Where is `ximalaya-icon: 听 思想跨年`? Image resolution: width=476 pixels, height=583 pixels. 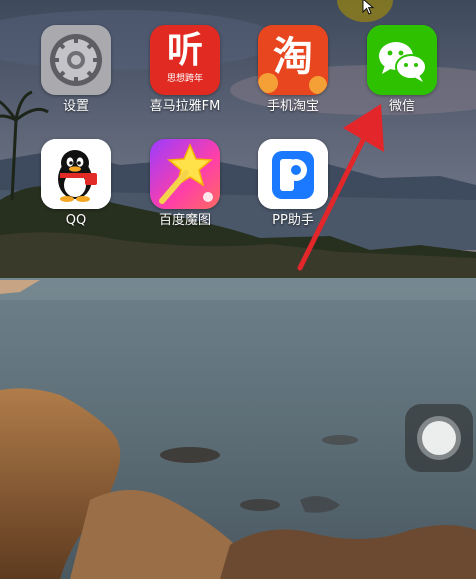
ximalaya-icon: 听 思想跨年 is located at coordinates (185, 60).